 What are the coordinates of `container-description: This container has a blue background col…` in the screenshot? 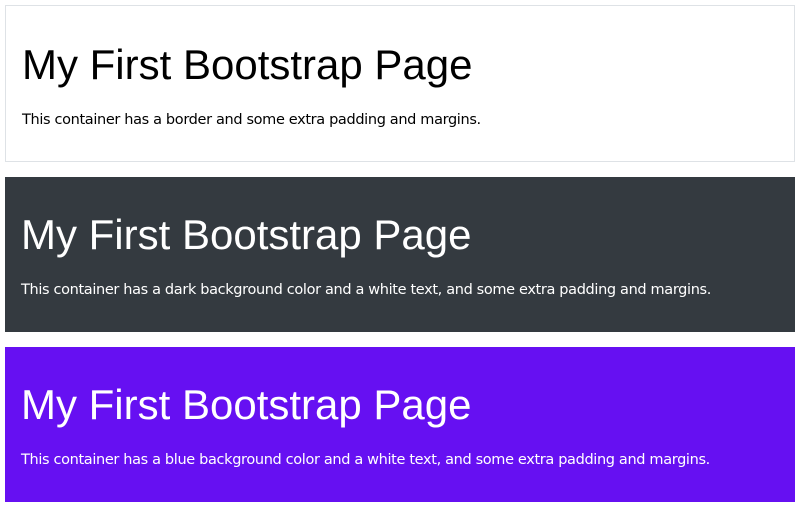 It's located at (365, 460).